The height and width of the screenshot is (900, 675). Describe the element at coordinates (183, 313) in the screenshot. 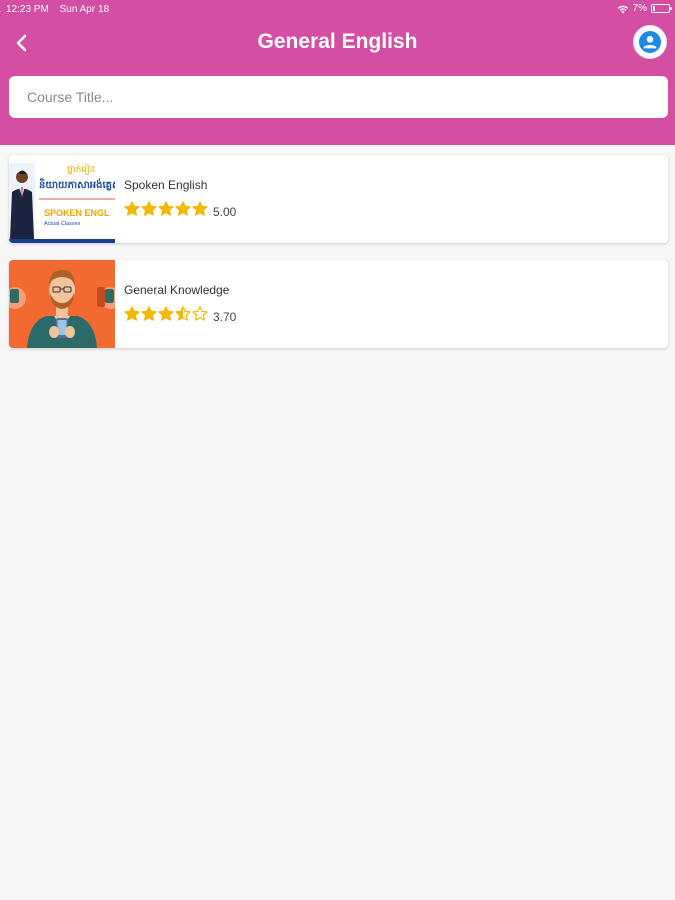

I see `star-half-icon` at that location.